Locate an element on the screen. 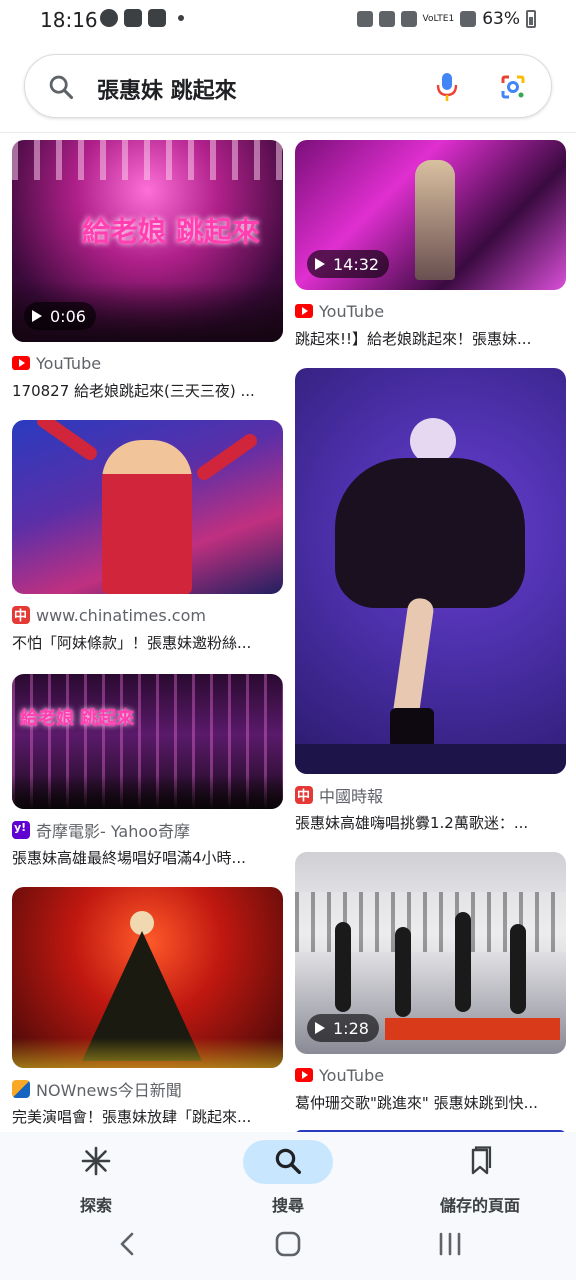  search-query: 張惠妹 跳起來 is located at coordinates (167, 89).